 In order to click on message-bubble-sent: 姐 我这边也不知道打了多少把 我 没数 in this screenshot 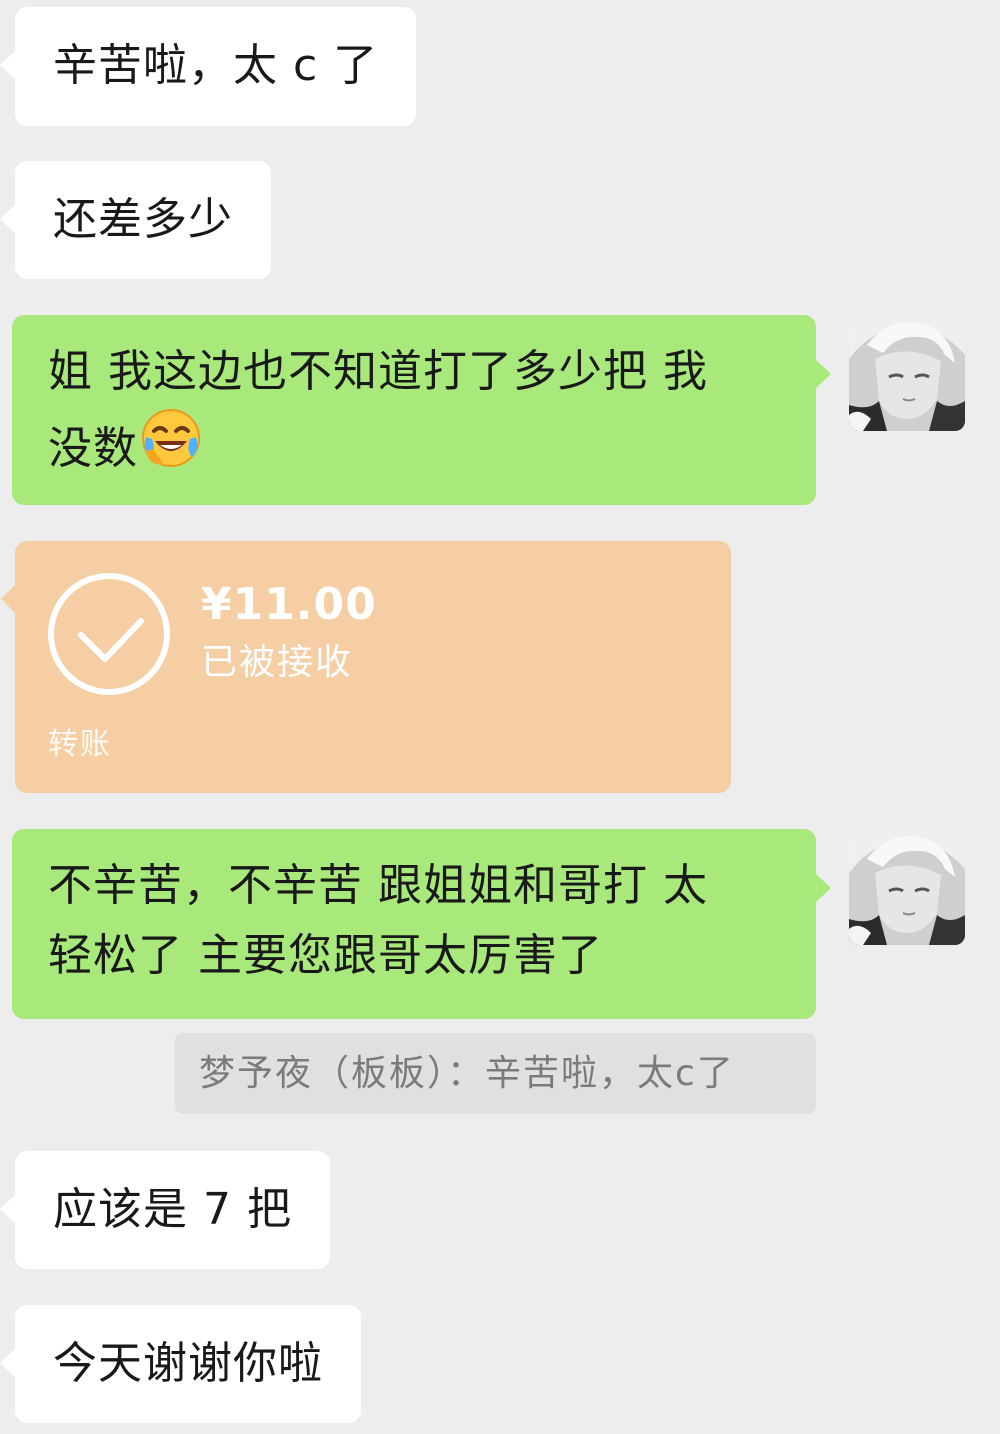, I will do `click(421, 410)`.